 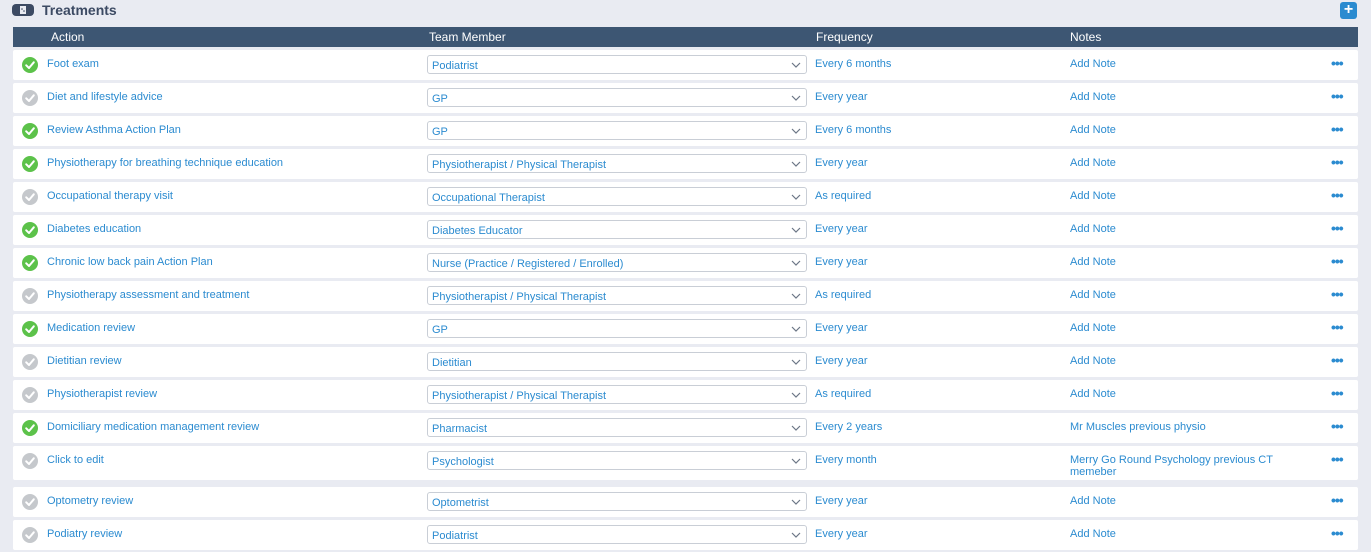 What do you see at coordinates (843, 196) in the screenshot?
I see `frequency-text: As required` at bounding box center [843, 196].